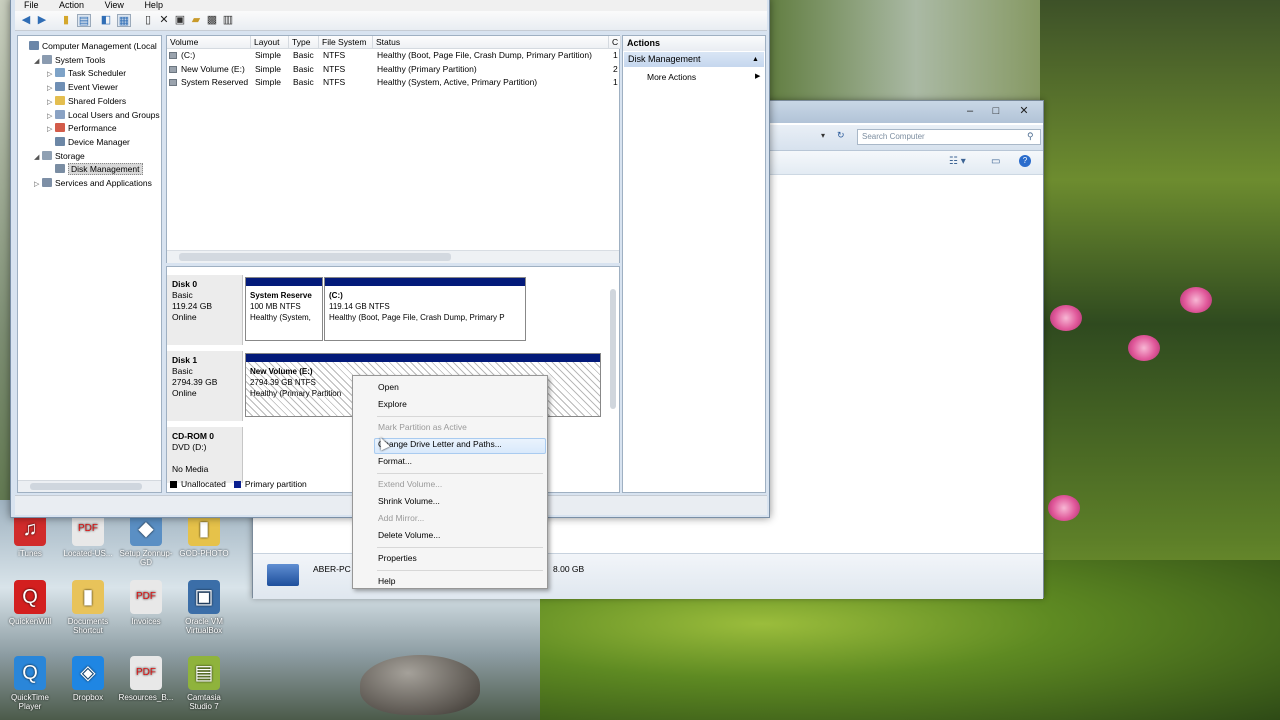 Image resolution: width=1280 pixels, height=720 pixels. Describe the element at coordinates (88, 607) in the screenshot. I see `desktop-icon: ▮ Documents Shortcut` at that location.